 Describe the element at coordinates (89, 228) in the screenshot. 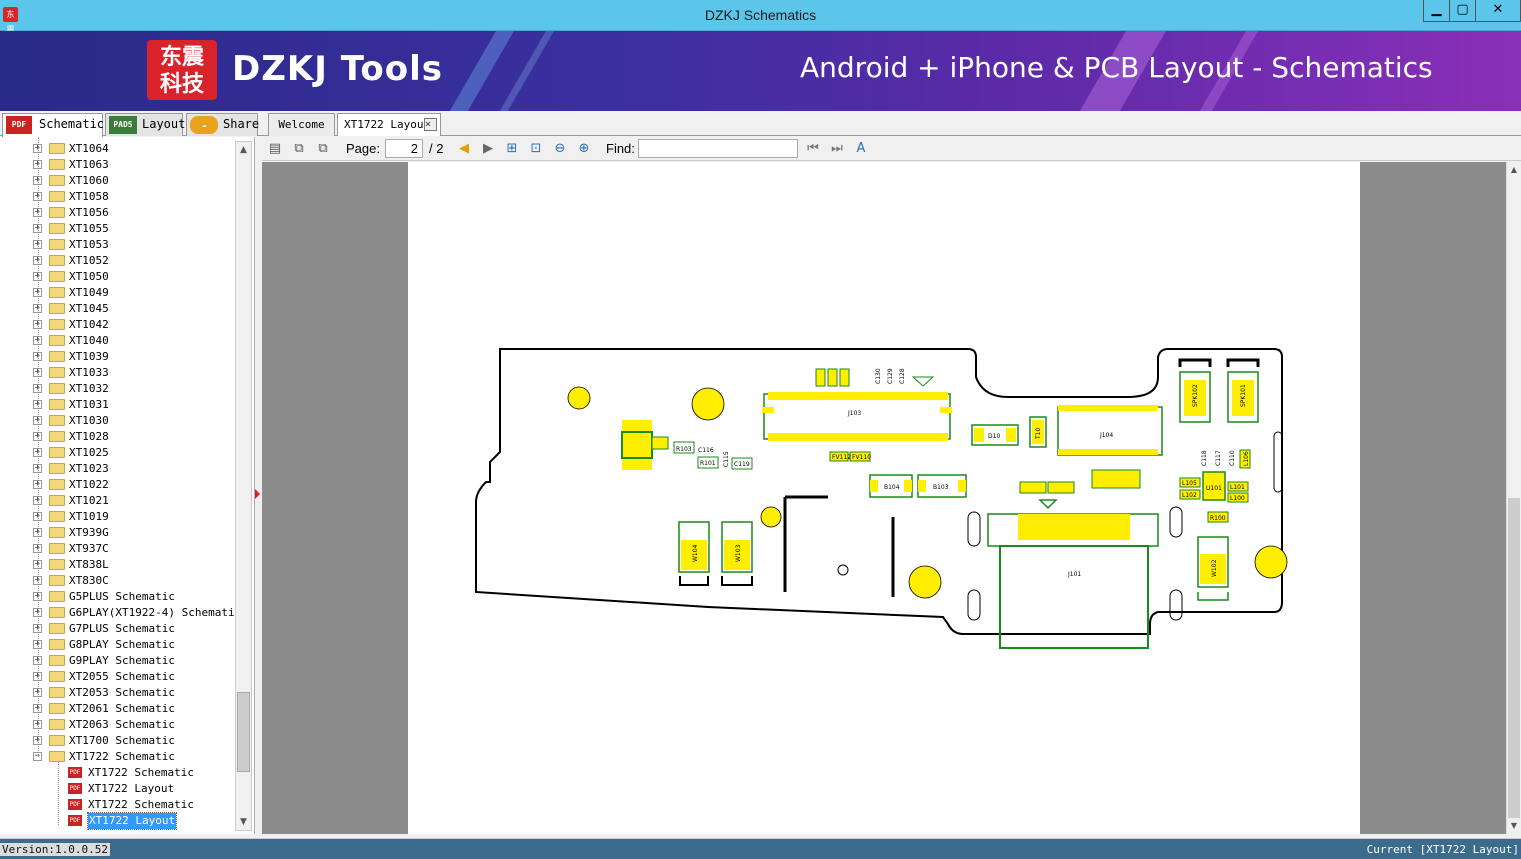

I see `tree-folder-label: XT1055` at that location.